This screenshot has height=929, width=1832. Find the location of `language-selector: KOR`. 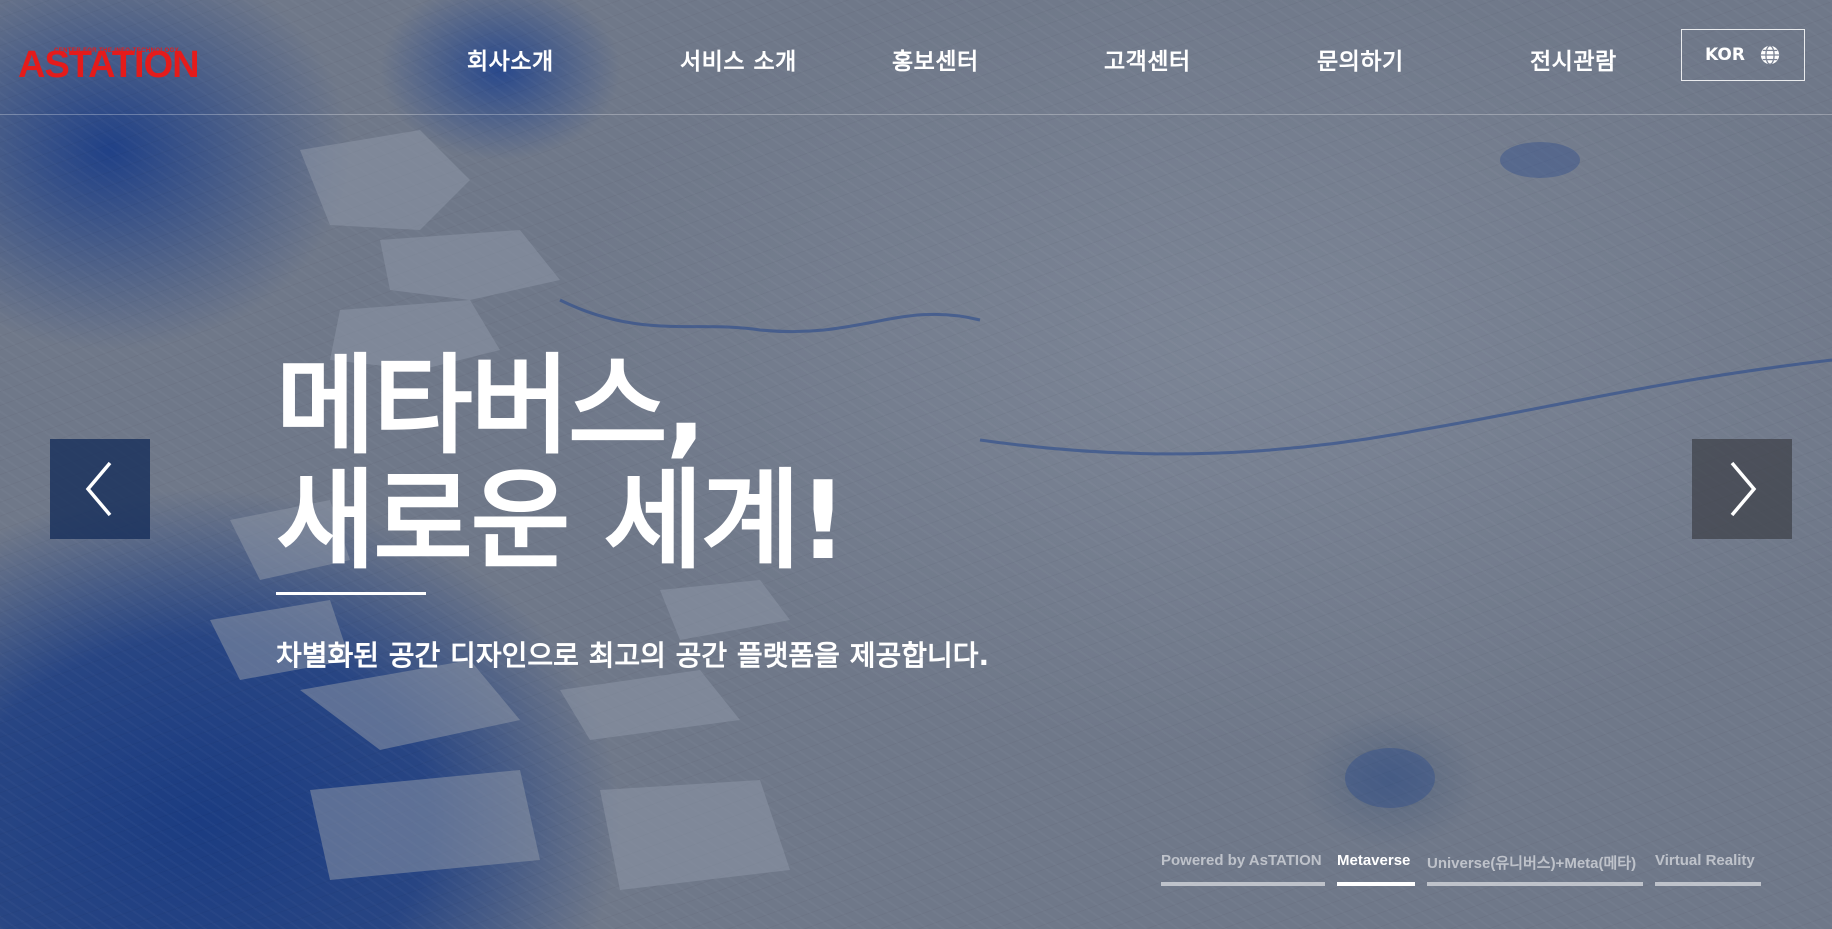

language-selector: KOR is located at coordinates (1743, 55).